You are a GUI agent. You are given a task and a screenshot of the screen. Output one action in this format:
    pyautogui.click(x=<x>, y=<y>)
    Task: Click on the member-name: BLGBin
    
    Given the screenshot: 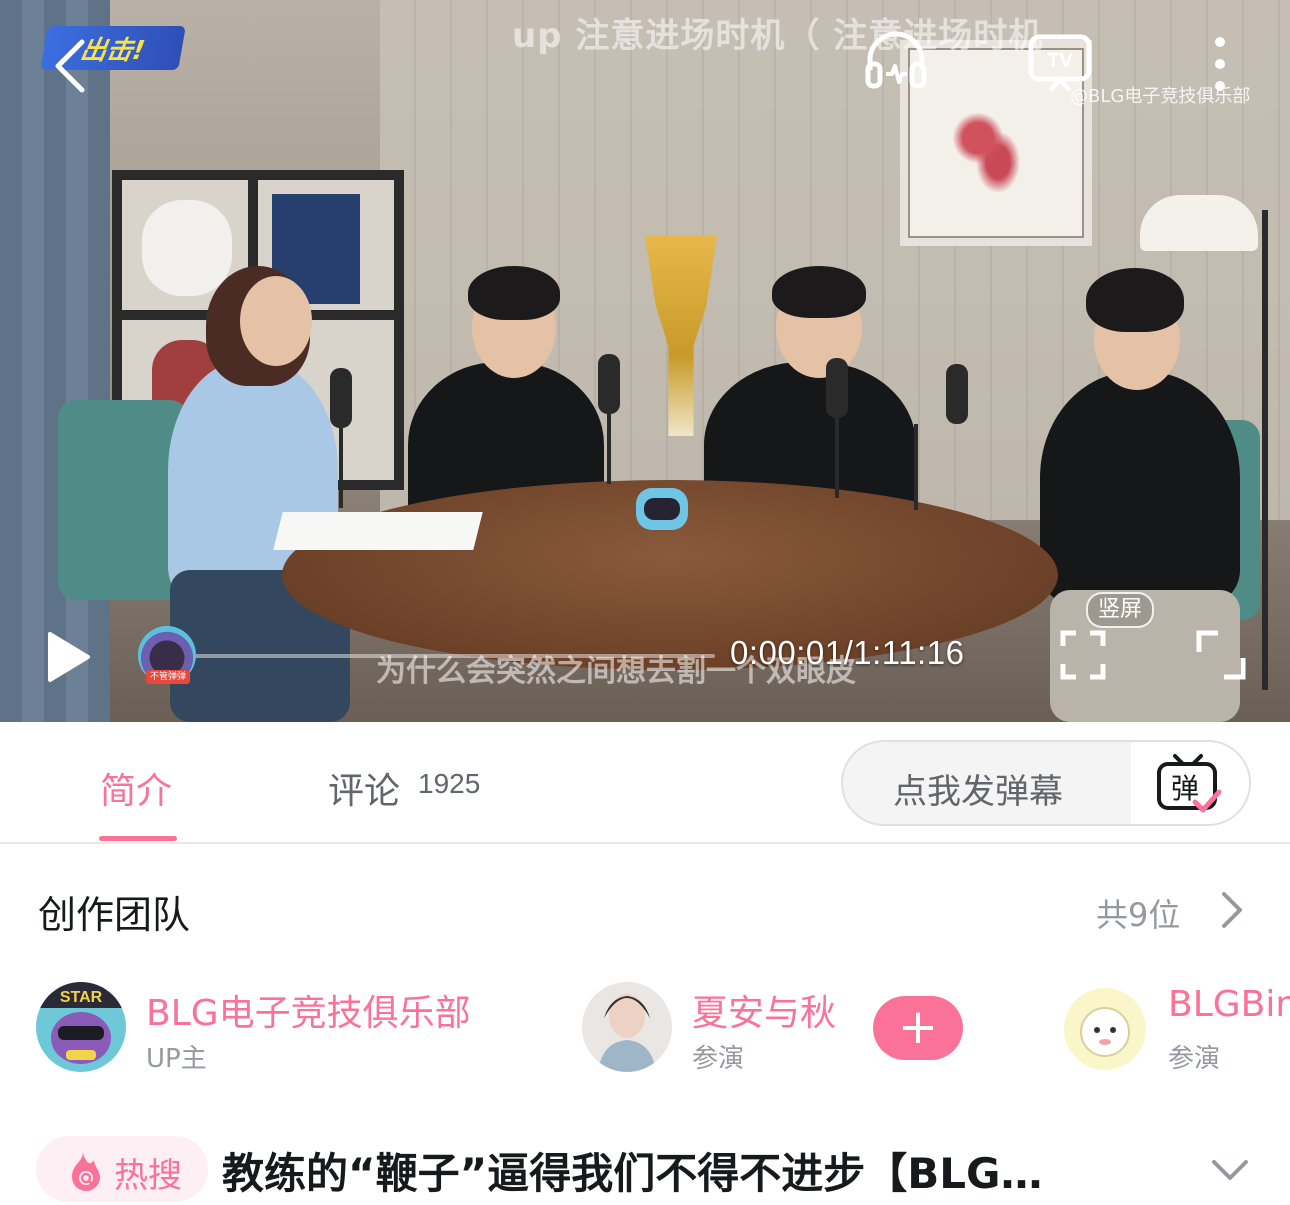 What is the action you would take?
    pyautogui.click(x=1229, y=1004)
    